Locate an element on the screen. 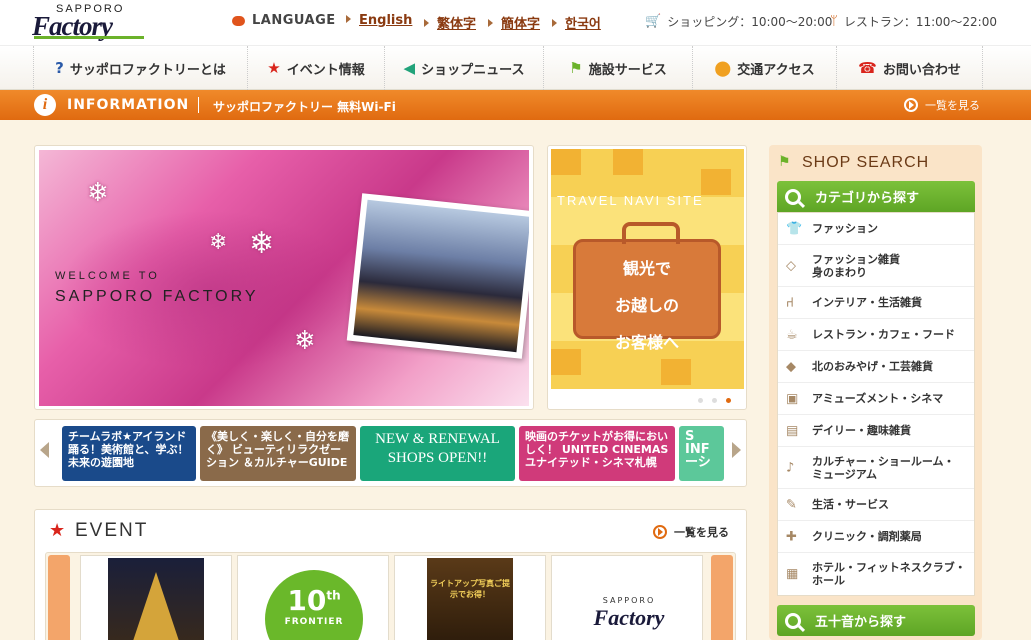  factory-logo-top: SAPPORO is located at coordinates (629, 600).